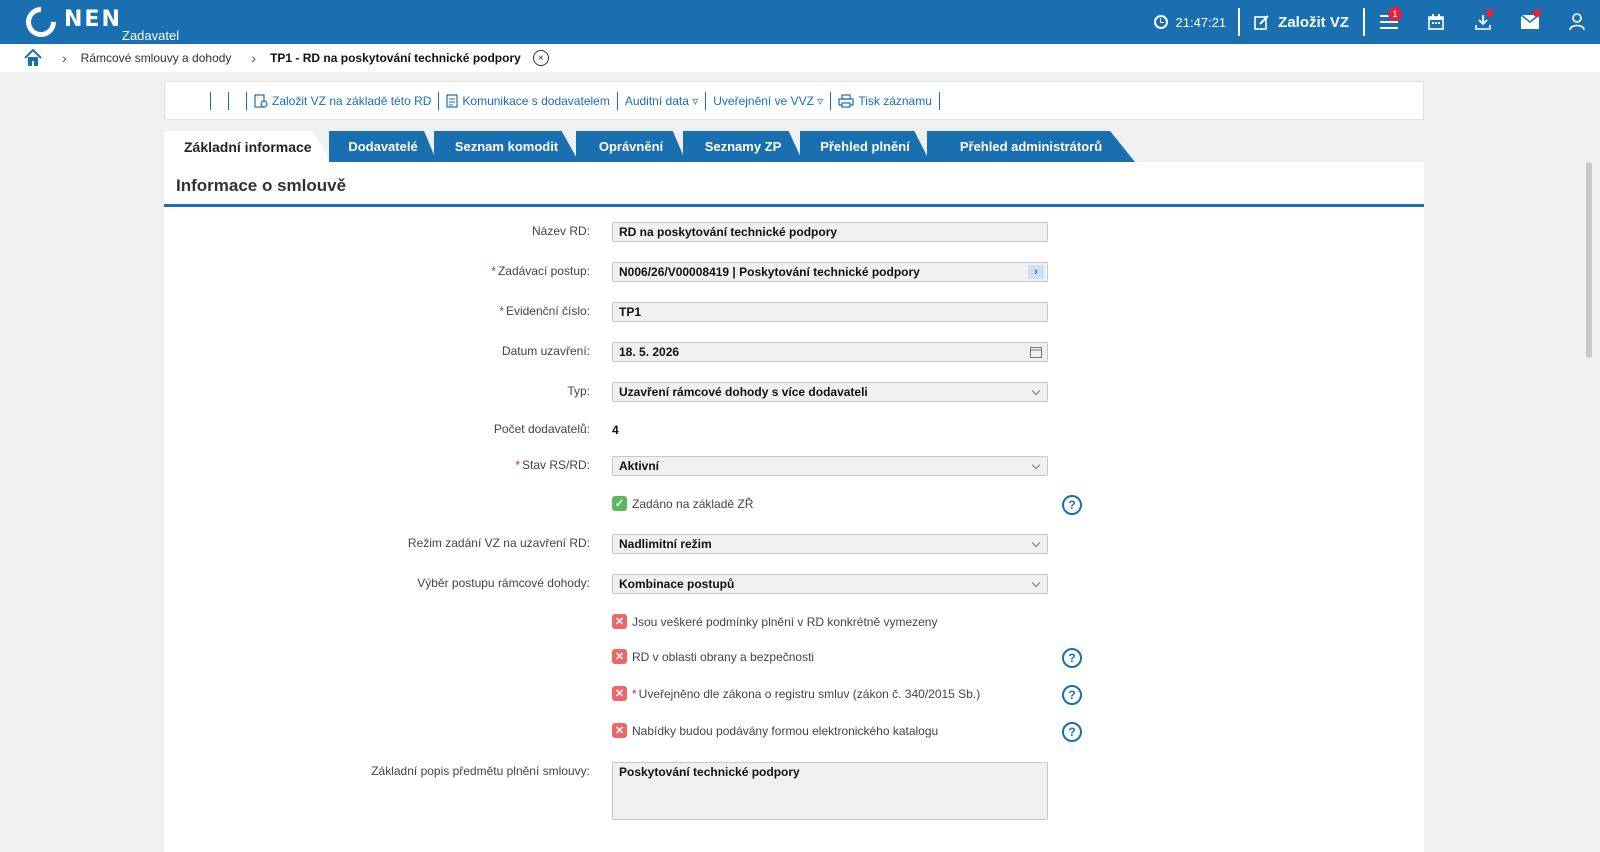 The width and height of the screenshot is (1600, 852). Describe the element at coordinates (743, 146) in the screenshot. I see `tab-zp-lists: Seznamy ZP` at that location.